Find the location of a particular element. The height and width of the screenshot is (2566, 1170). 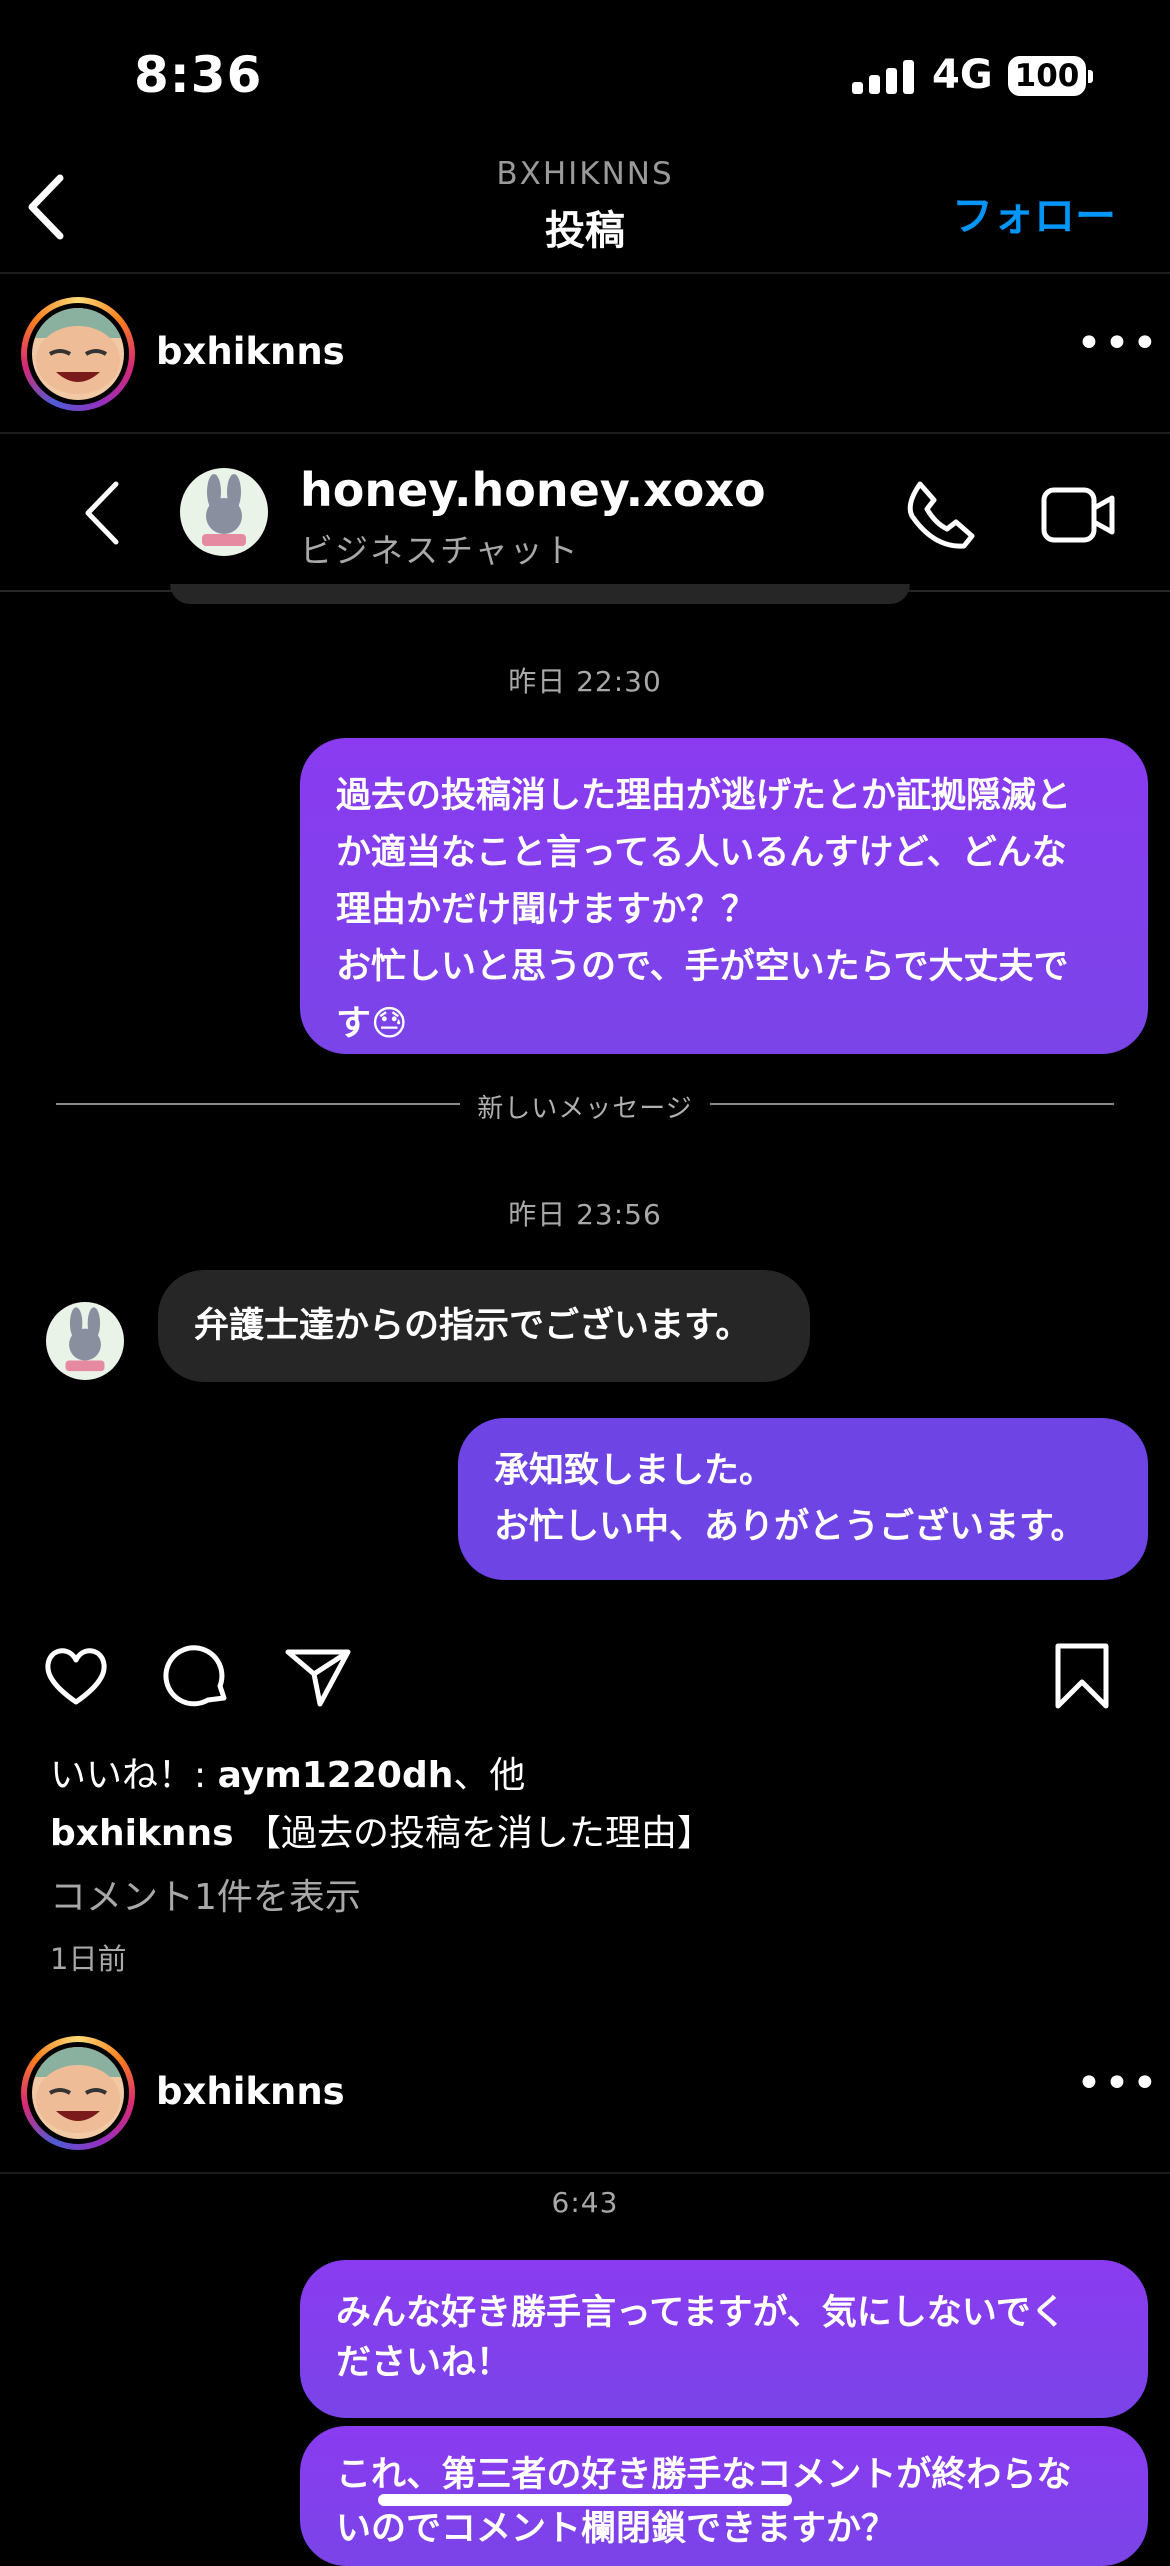

phone-icon is located at coordinates (941, 515).